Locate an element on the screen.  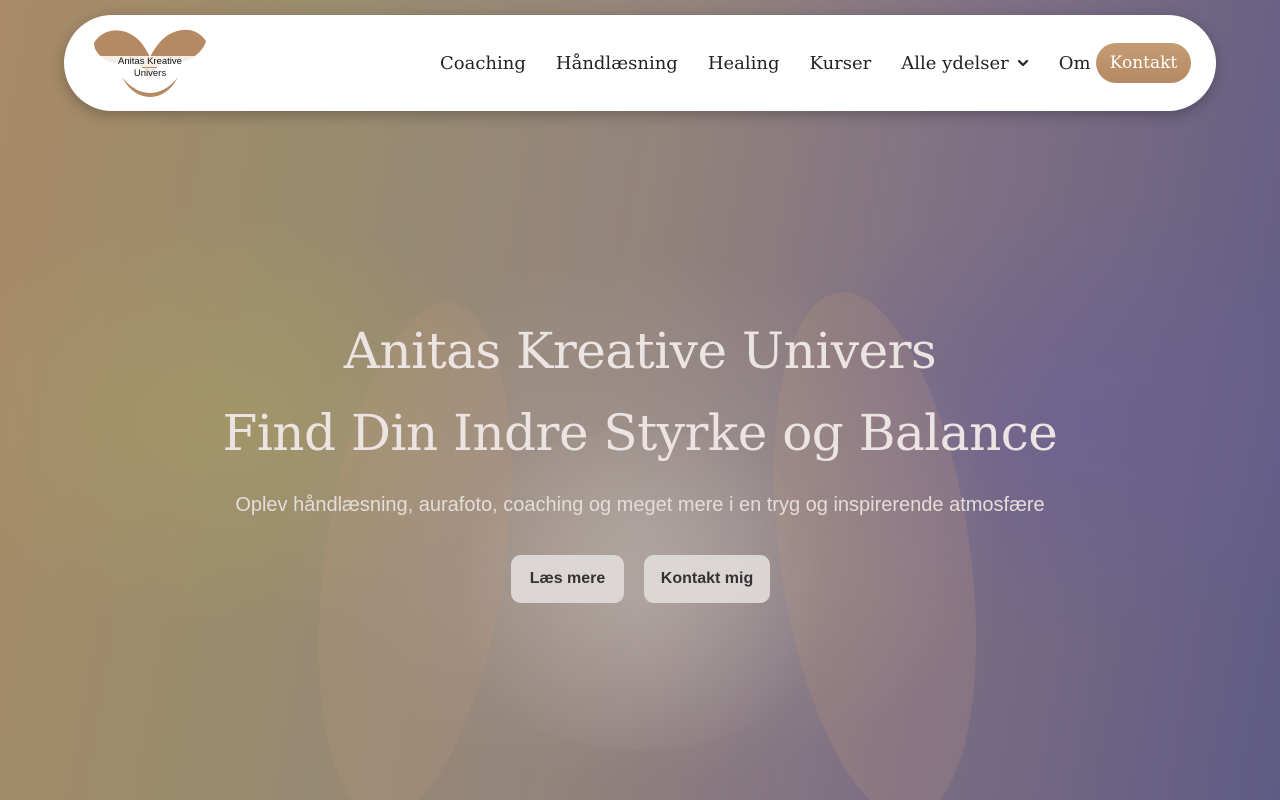
hero-tagline: Find Din Indre Styrke og Balance is located at coordinates (640, 433).